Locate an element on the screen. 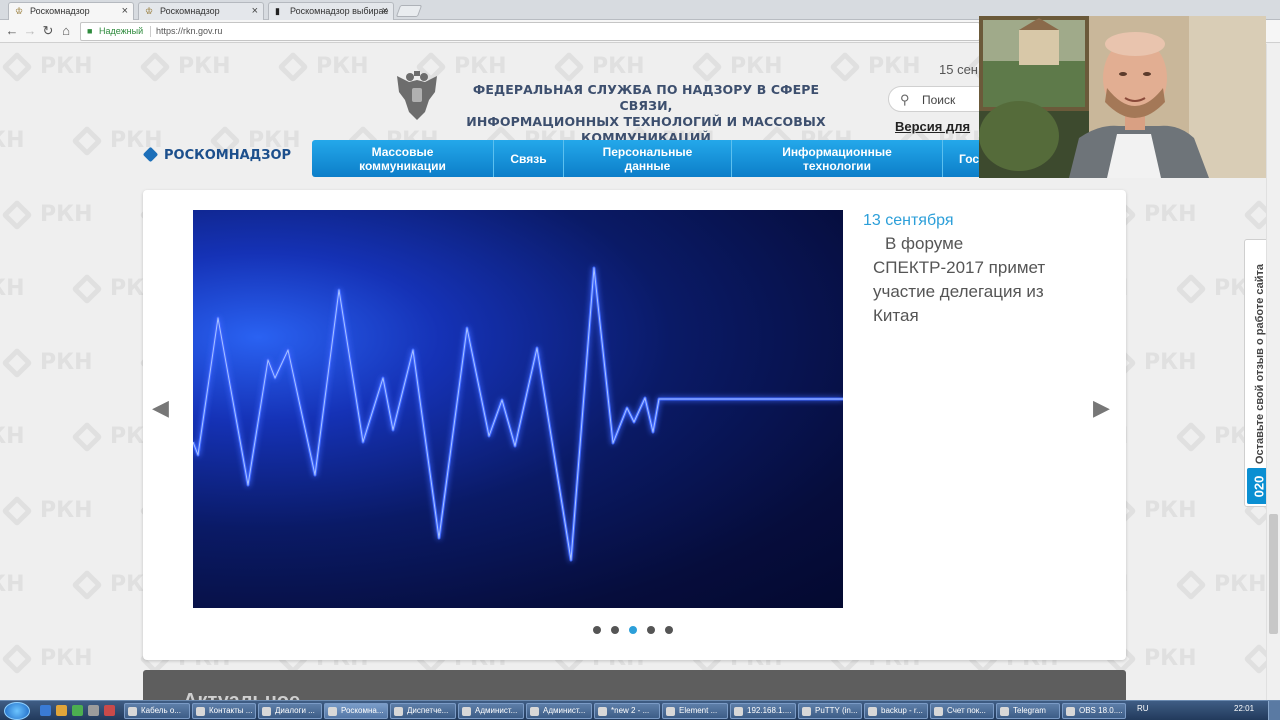 The height and width of the screenshot is (720, 1280). media-icon is located at coordinates (93, 710).